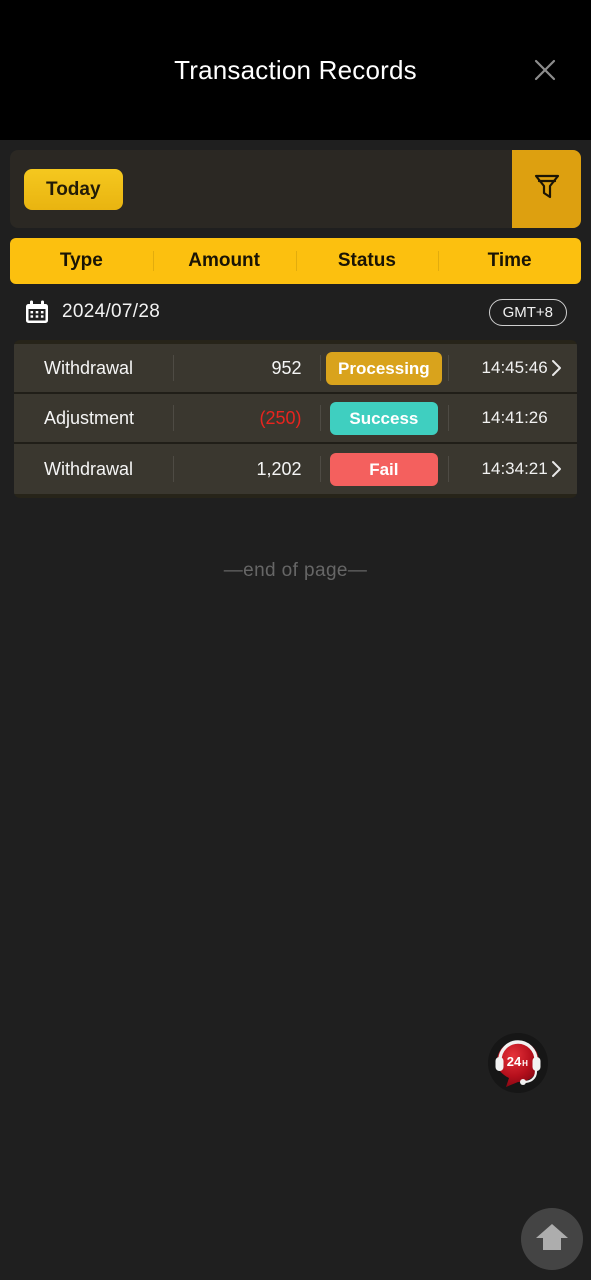 The width and height of the screenshot is (591, 1280). I want to click on table-row: Withdrawal 1,202 Fail 14:34:21, so click(295, 469).